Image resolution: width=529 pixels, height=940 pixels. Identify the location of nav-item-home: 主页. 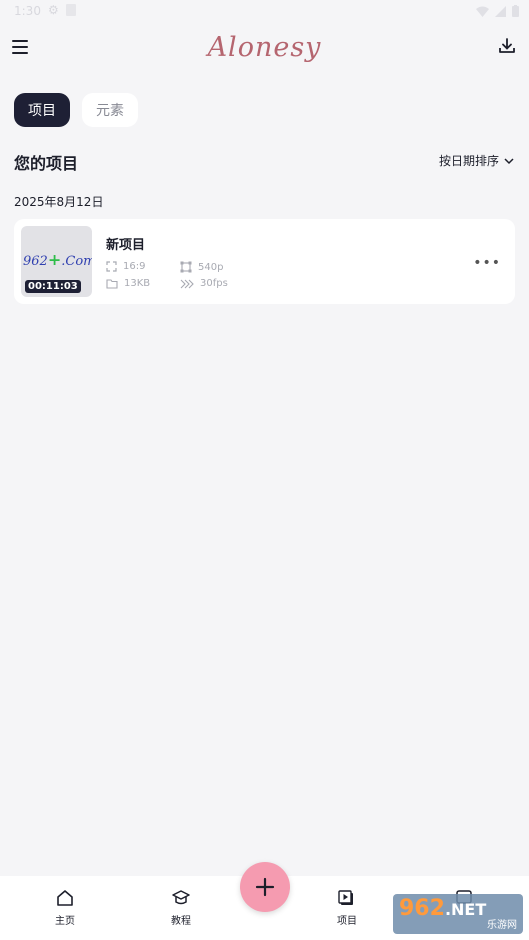
(65, 907).